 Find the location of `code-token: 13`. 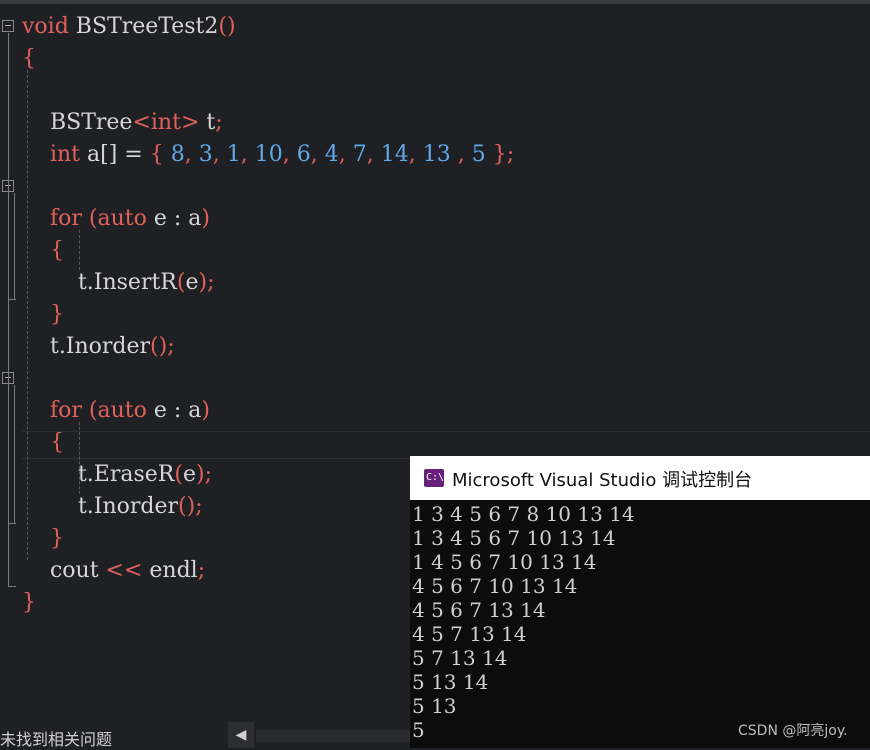

code-token: 13 is located at coordinates (433, 154).